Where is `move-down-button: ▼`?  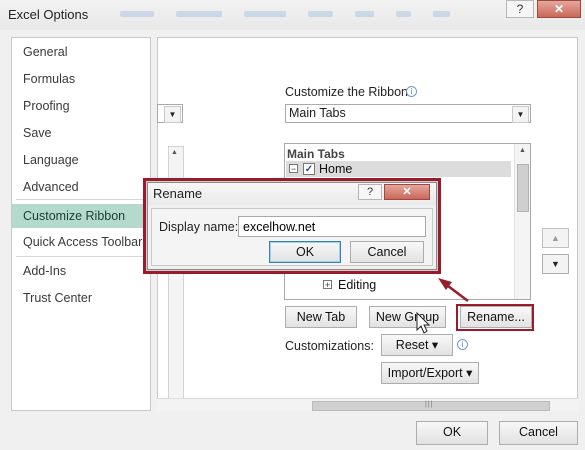 move-down-button: ▼ is located at coordinates (555, 264).